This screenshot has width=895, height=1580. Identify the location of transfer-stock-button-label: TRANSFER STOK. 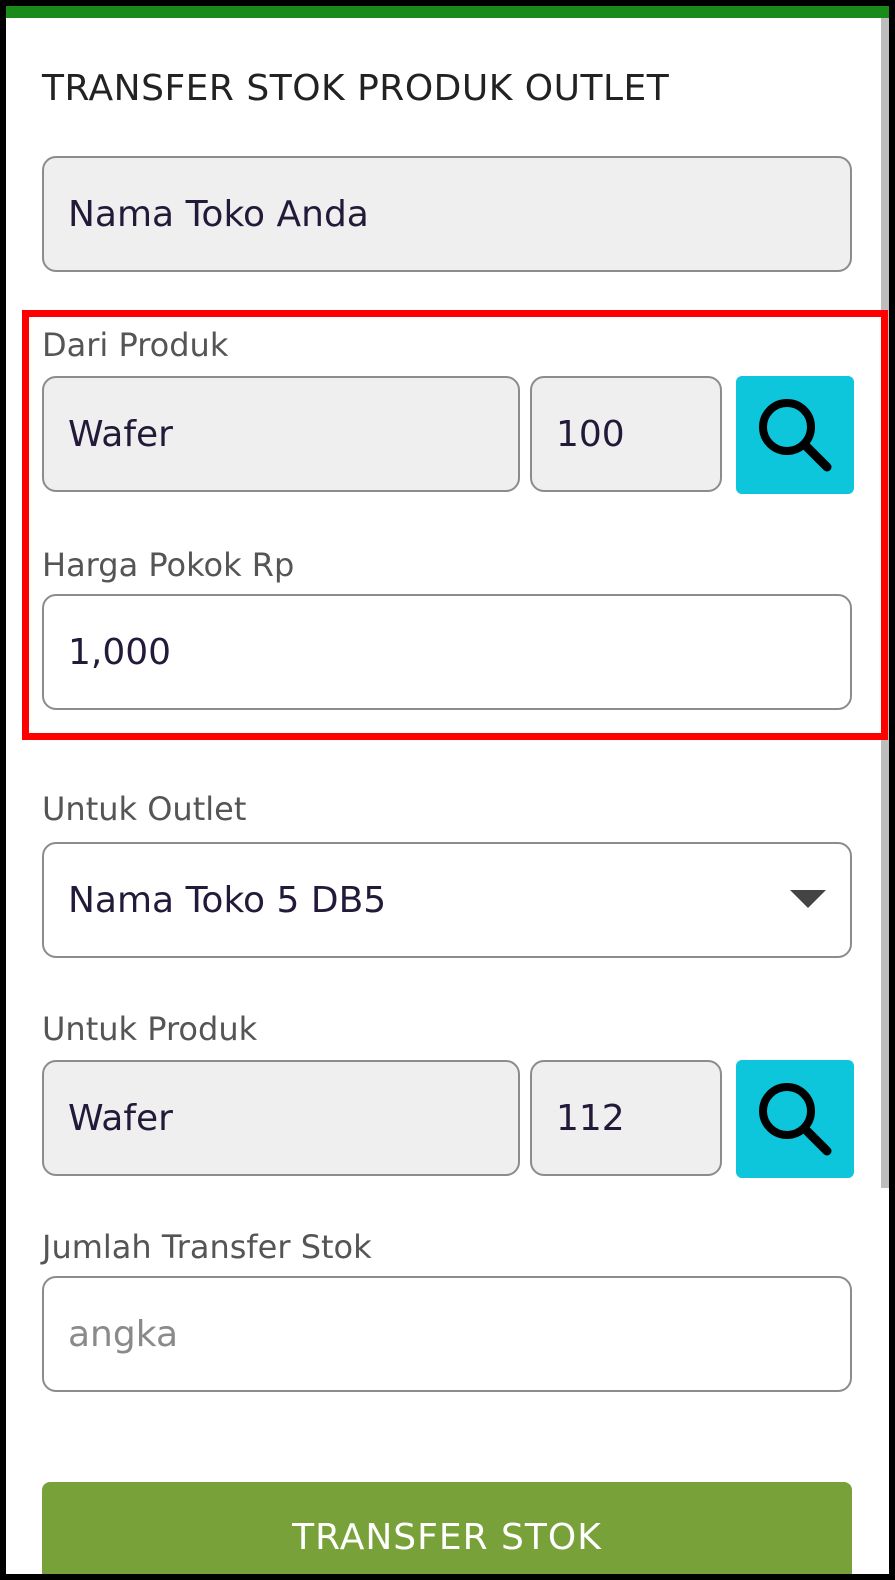
(447, 1537).